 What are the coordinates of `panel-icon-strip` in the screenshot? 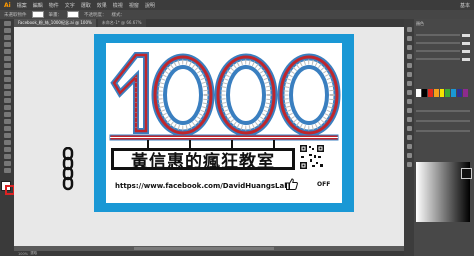 It's located at (409, 137).